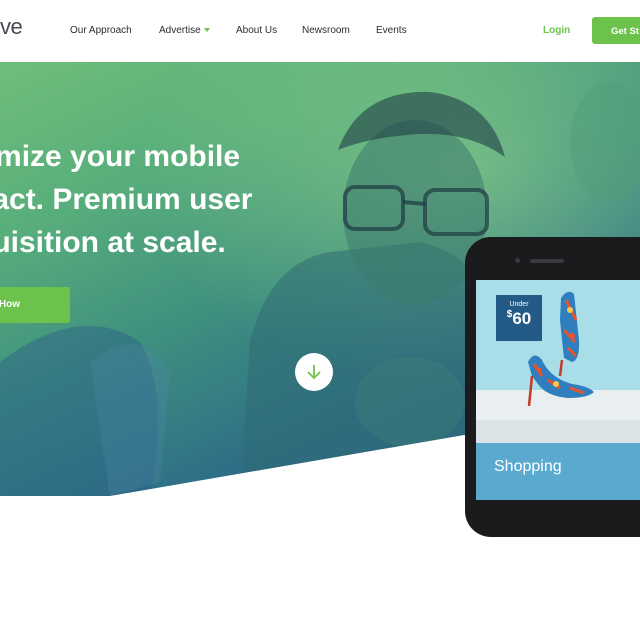  I want to click on nav-about-us: About Us, so click(256, 30).